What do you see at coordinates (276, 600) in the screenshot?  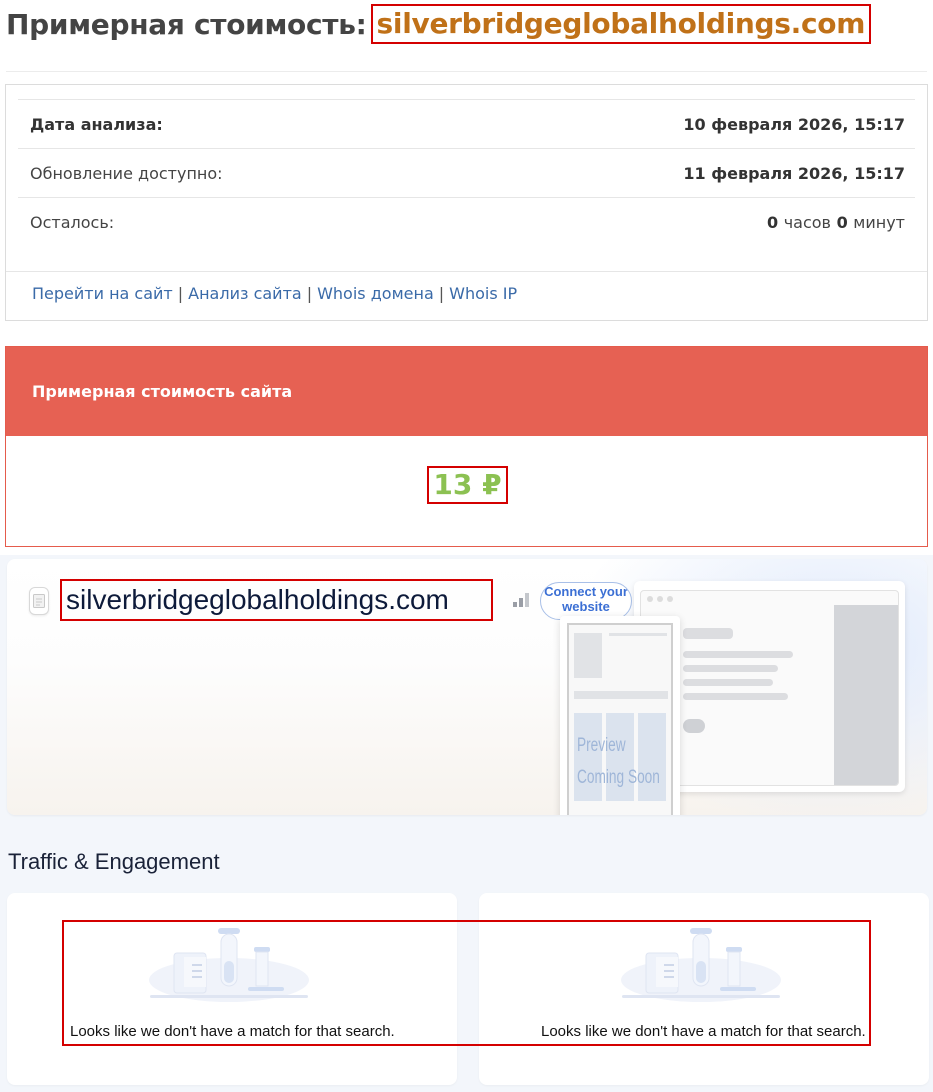 I see `site-domain: silverbridgeglobalholdings.com` at bounding box center [276, 600].